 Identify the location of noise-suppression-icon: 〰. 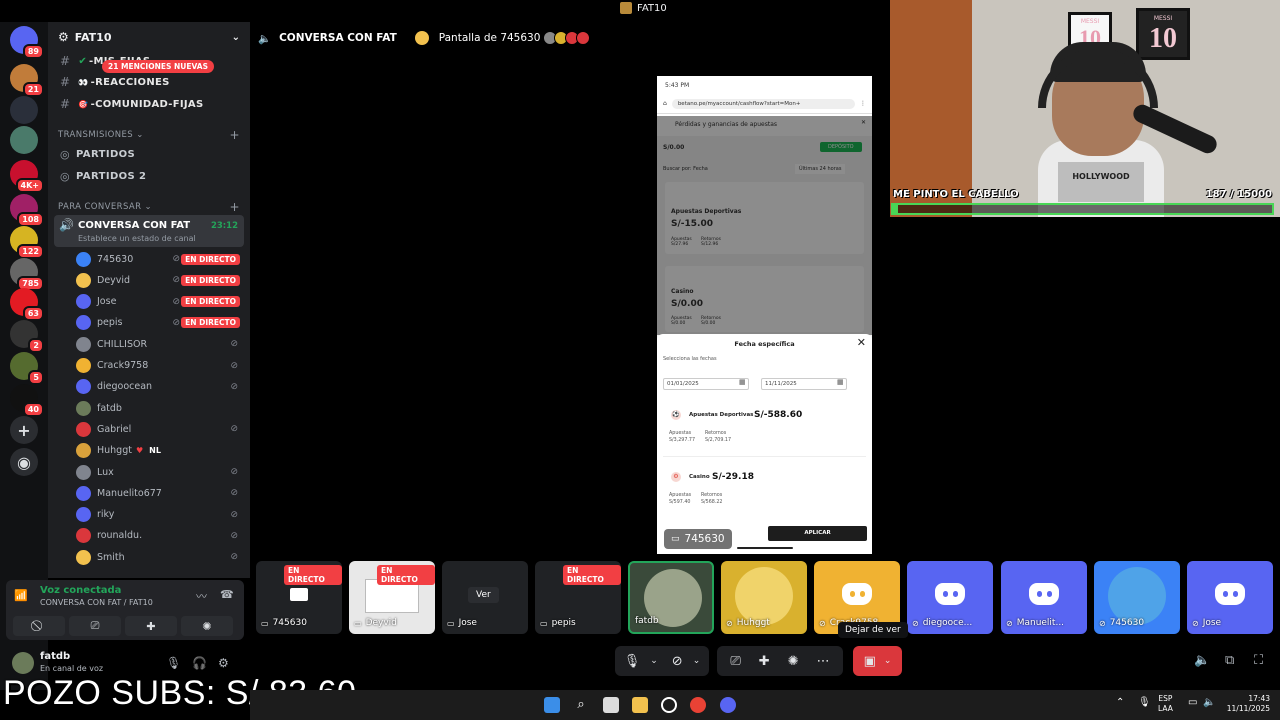
(201, 596).